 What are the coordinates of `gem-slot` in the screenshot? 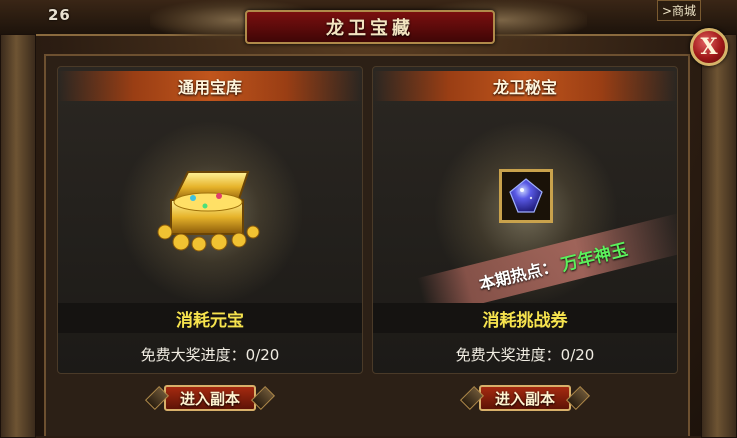 It's located at (526, 196).